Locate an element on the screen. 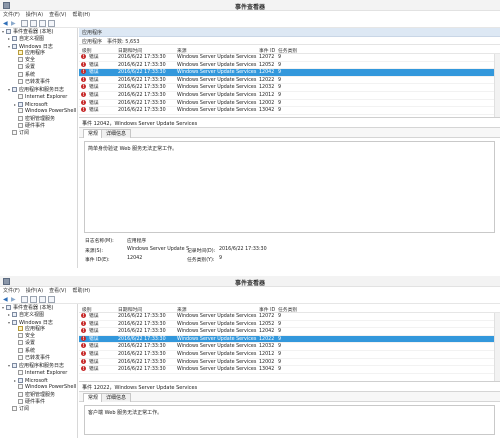  error-icon: ! is located at coordinates (83, 346).